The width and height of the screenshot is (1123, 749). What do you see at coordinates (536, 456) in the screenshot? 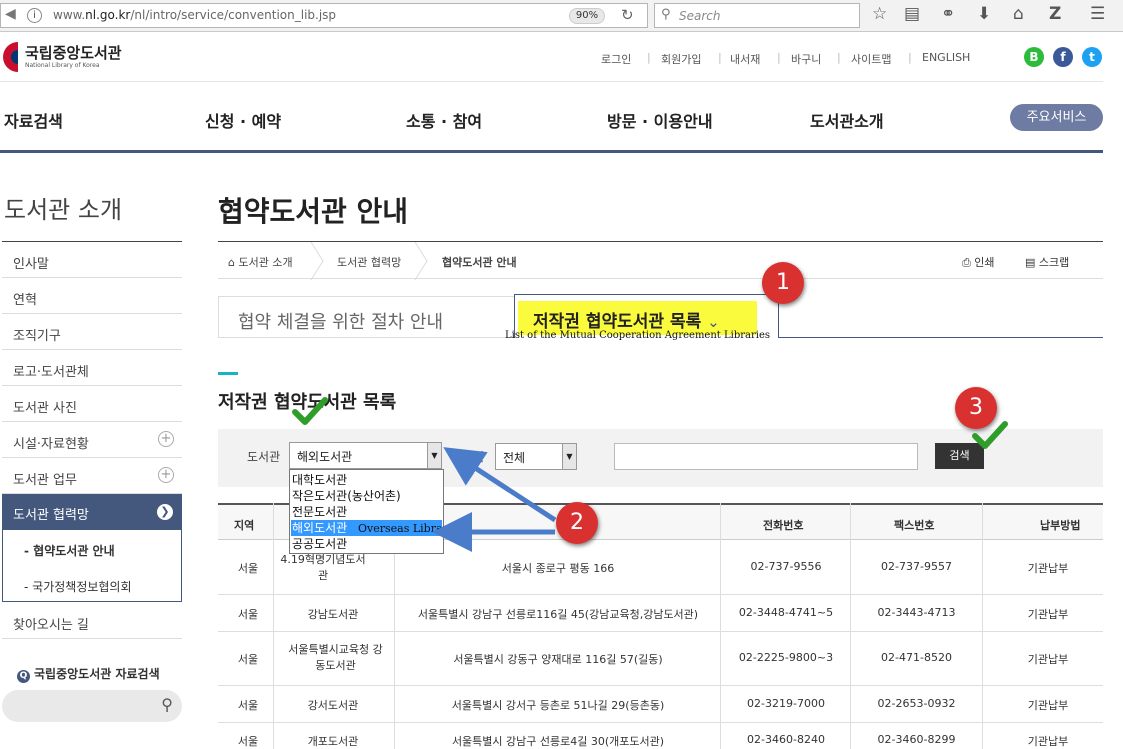
I see `region-select: 전체 ▼` at bounding box center [536, 456].